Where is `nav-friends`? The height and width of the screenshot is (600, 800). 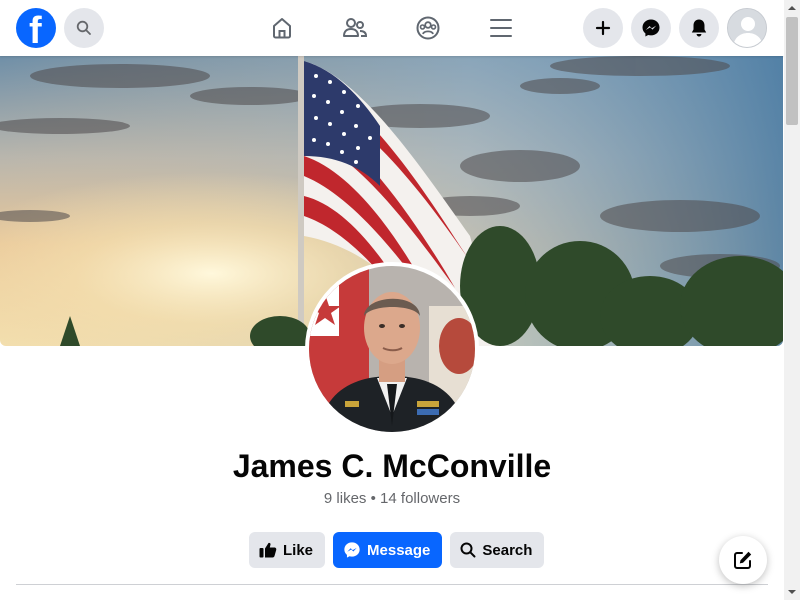
nav-friends is located at coordinates (355, 28).